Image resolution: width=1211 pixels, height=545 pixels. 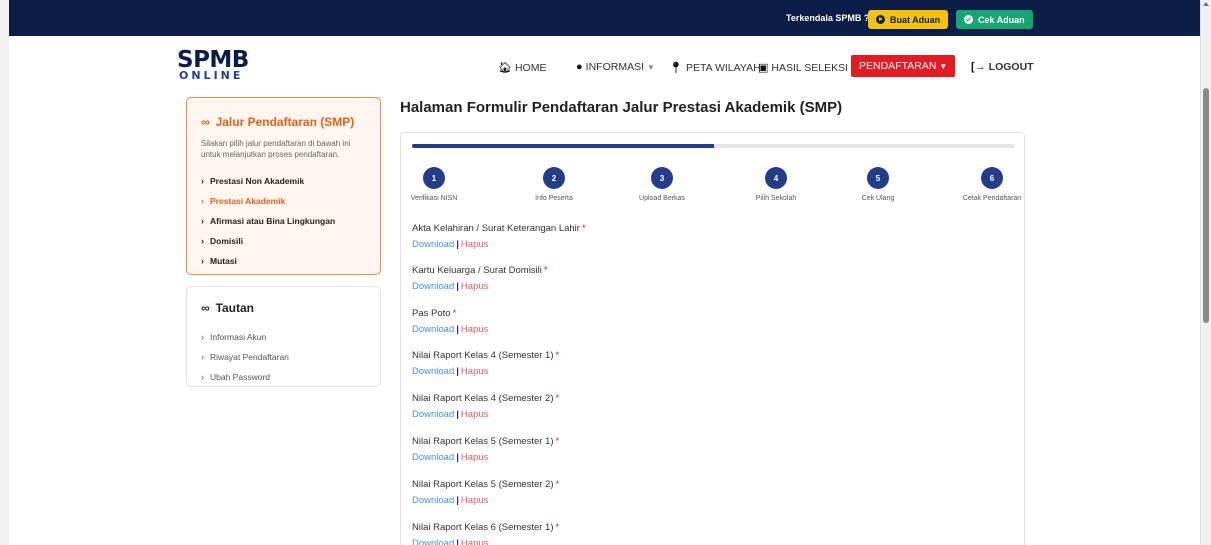 What do you see at coordinates (808, 68) in the screenshot?
I see `nav-hasil-seleksi: ▣ HASIL SELEKSI ▼` at bounding box center [808, 68].